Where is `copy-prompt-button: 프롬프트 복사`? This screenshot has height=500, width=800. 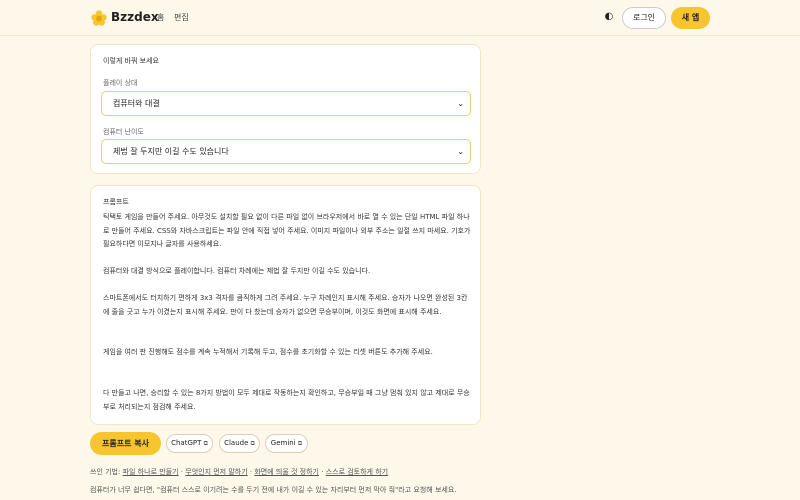
copy-prompt-button: 프롬프트 복사 is located at coordinates (125, 443).